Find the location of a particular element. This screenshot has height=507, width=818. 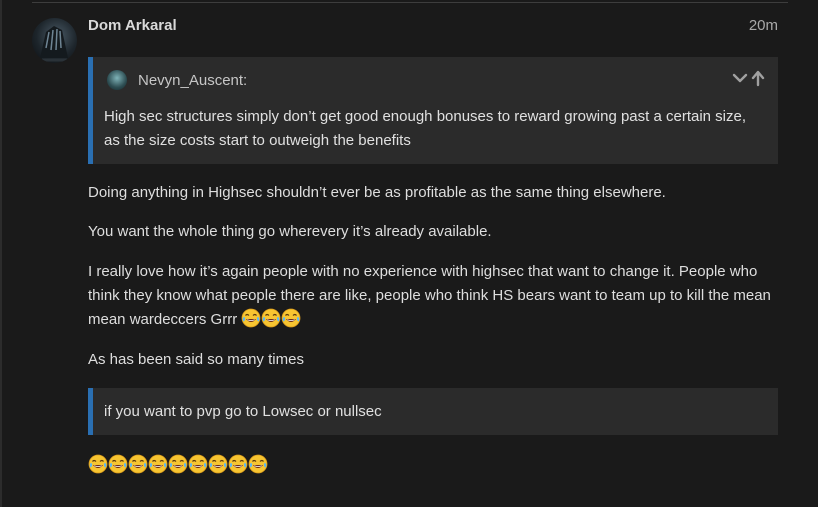

quote-username: Nevyn_Auscent: is located at coordinates (192, 80).